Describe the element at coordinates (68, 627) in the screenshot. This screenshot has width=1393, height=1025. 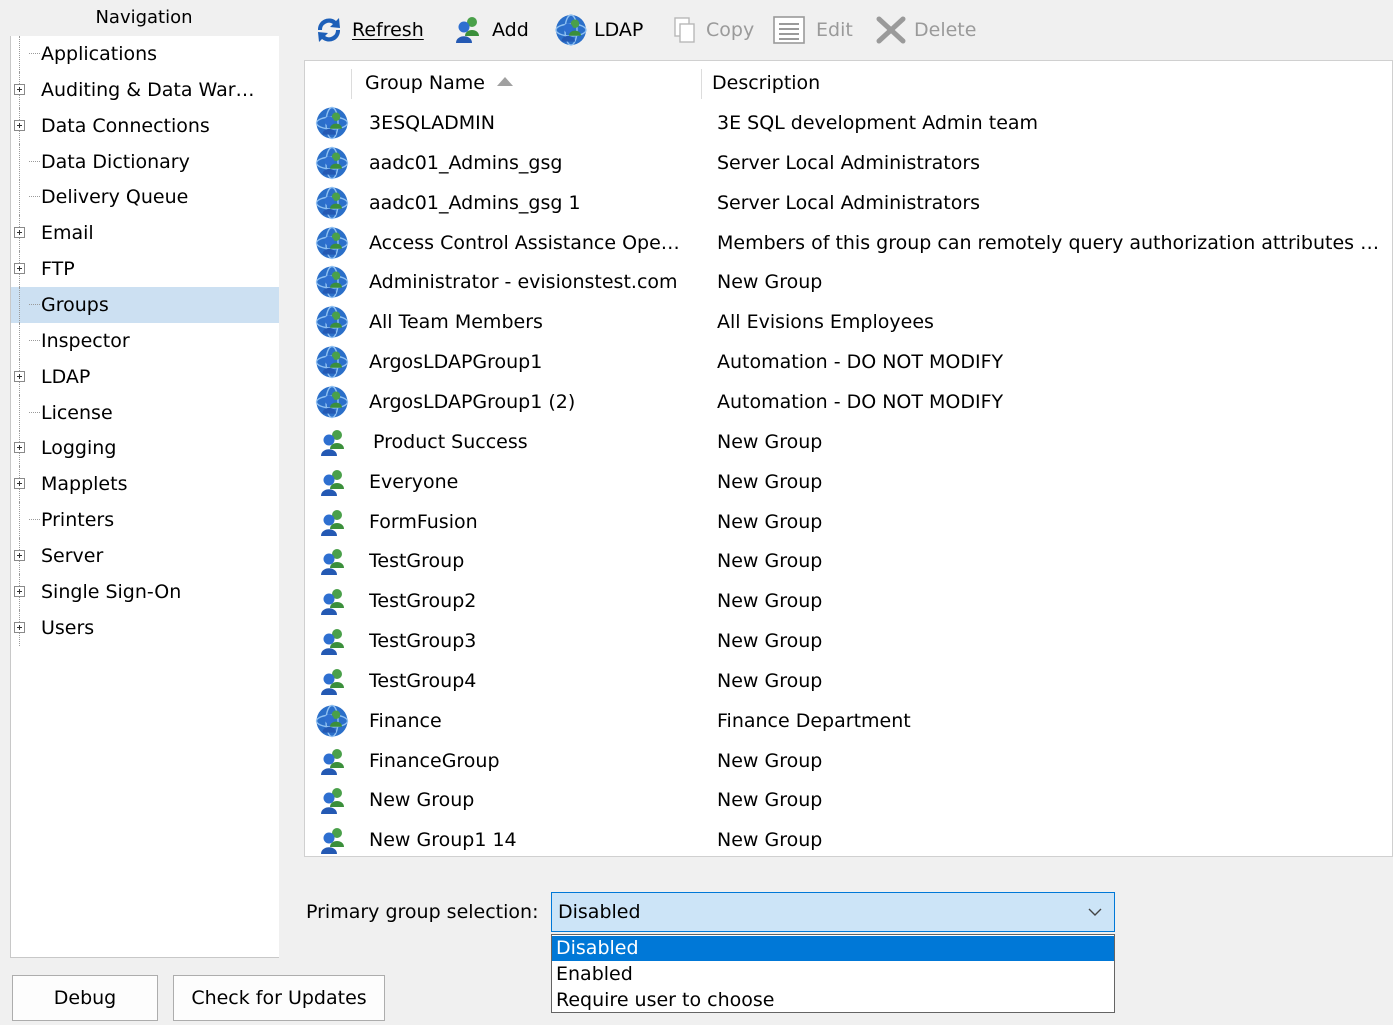
I see `nav-item-label: Users` at that location.